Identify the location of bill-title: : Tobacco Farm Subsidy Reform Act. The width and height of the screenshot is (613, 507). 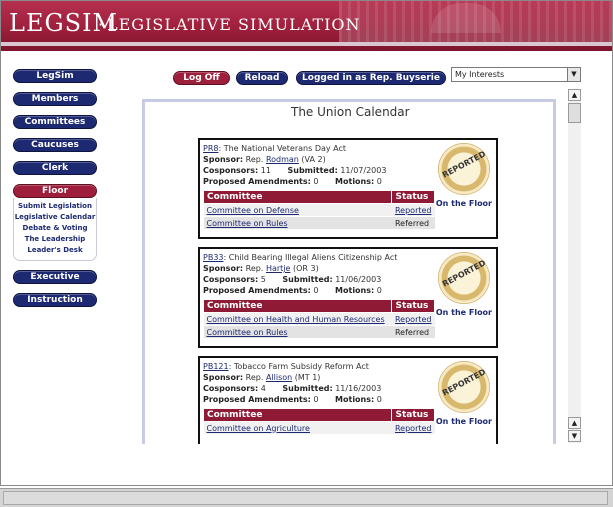
(298, 366).